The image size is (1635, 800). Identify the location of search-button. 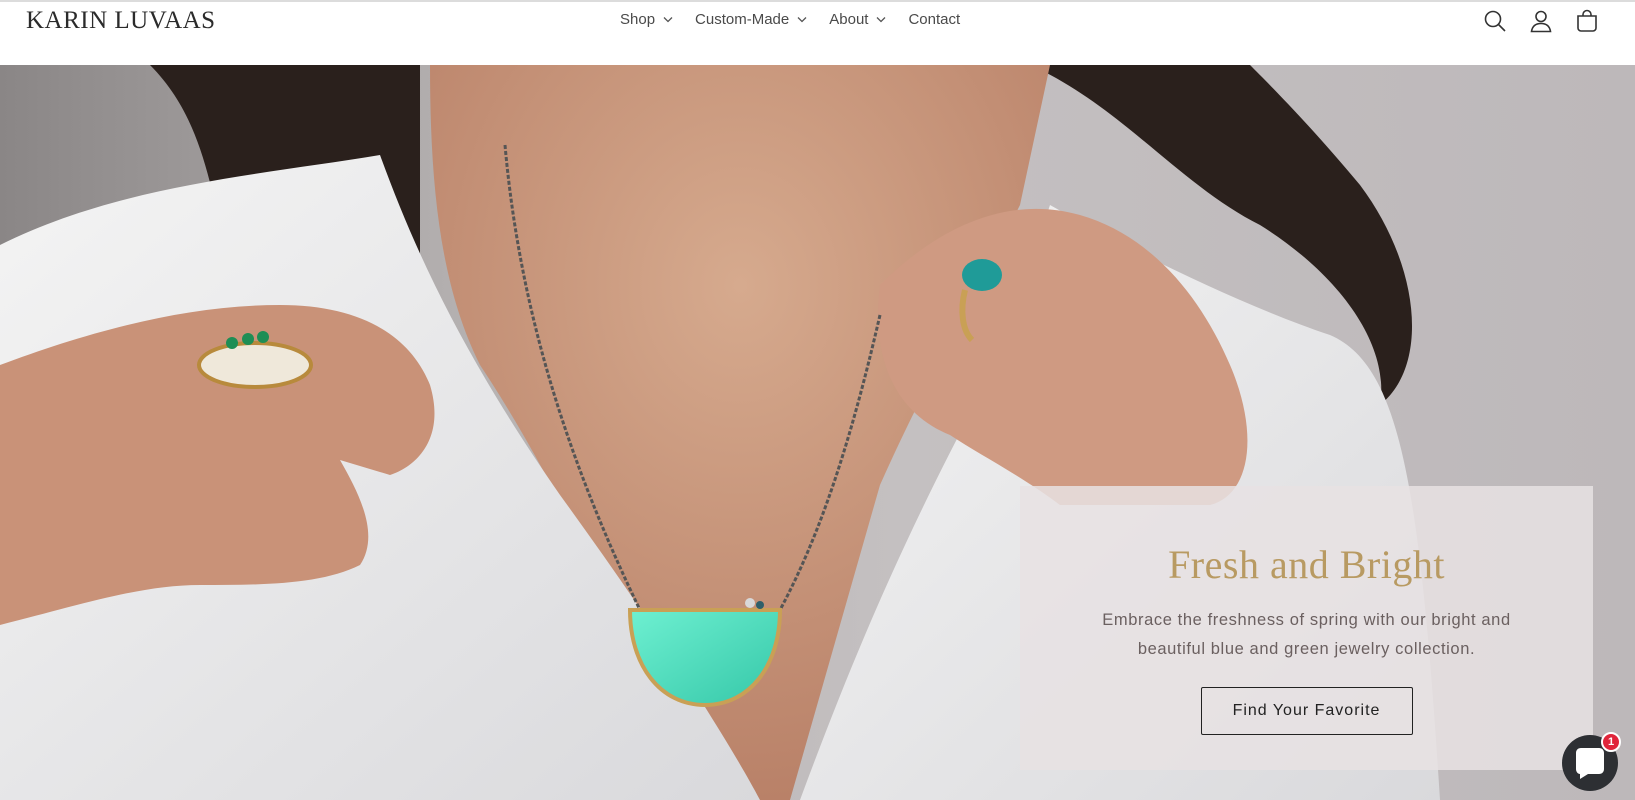
(1495, 21).